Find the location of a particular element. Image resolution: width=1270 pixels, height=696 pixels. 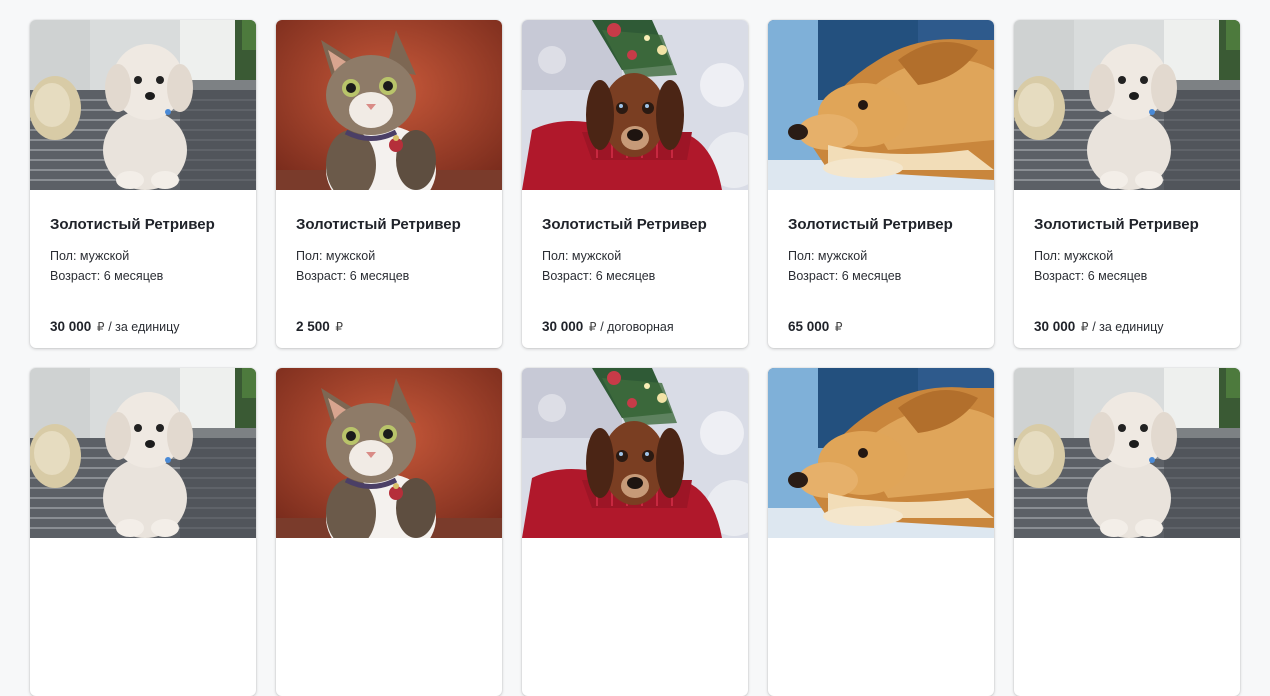

price-amount: 2 500 is located at coordinates (313, 326).